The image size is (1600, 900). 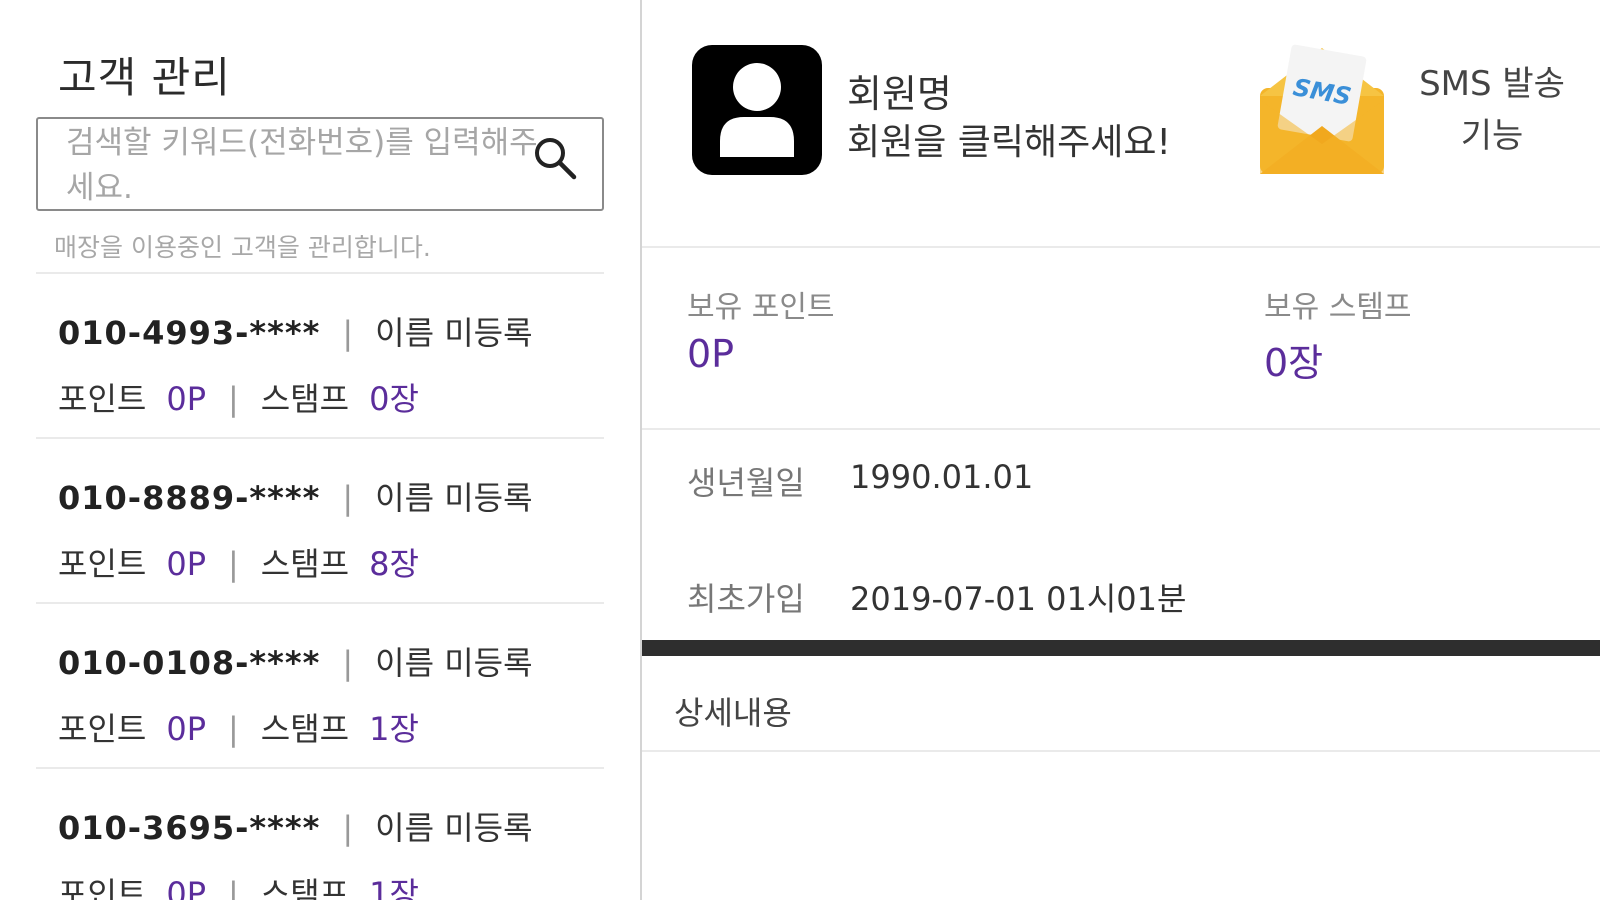 I want to click on customer-summary: 010-3695-**** | 이름 미등록, so click(x=295, y=826).